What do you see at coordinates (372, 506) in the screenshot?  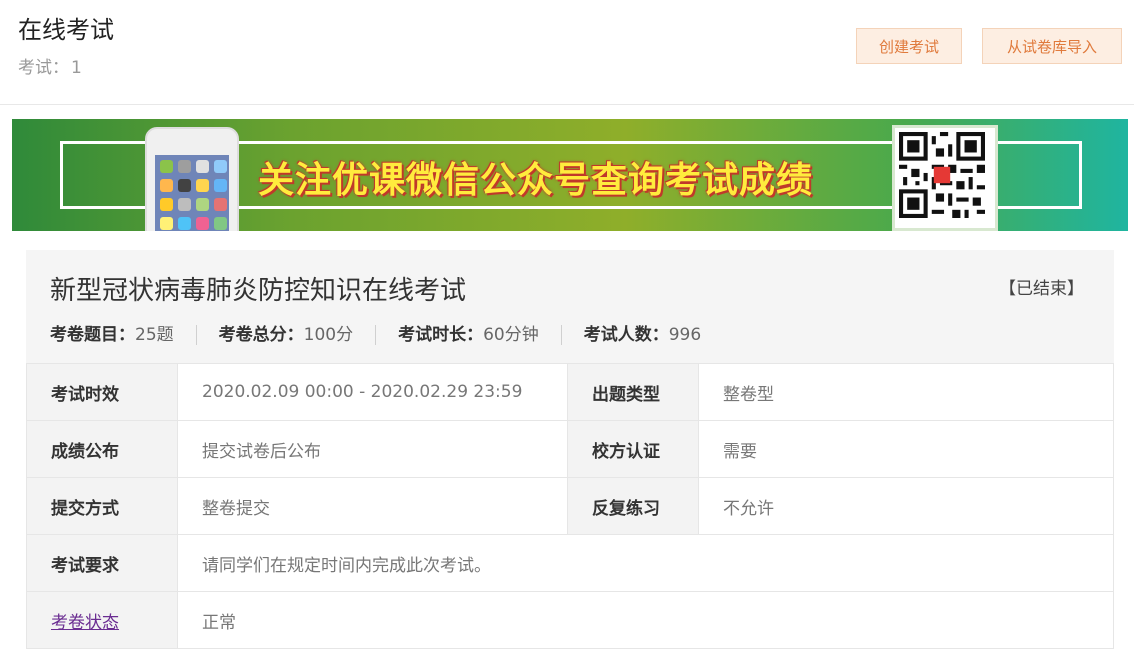 I see `info-value: 整卷提交` at bounding box center [372, 506].